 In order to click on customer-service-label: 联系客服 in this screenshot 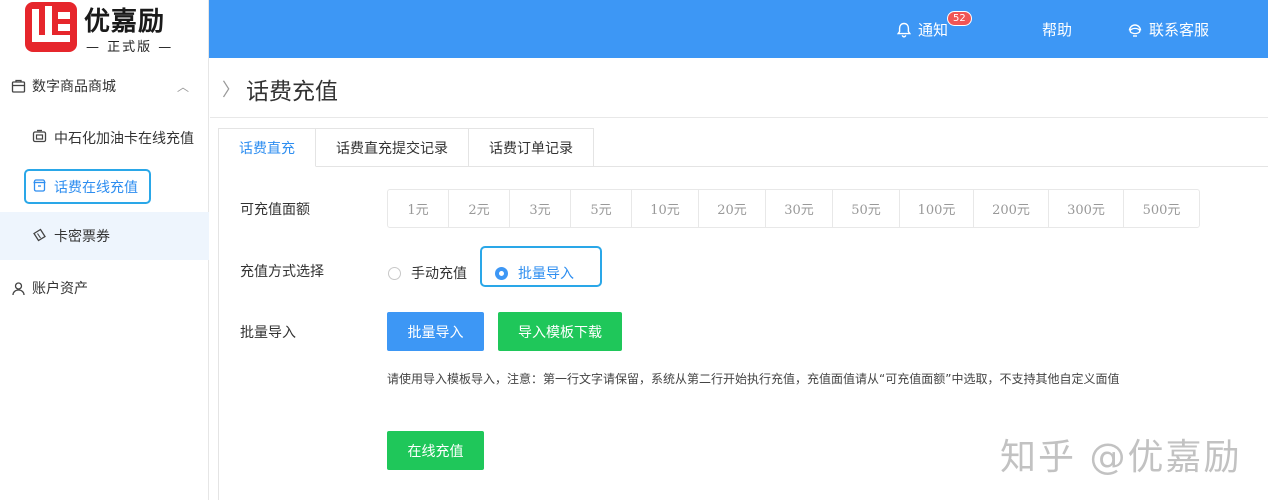, I will do `click(1179, 30)`.